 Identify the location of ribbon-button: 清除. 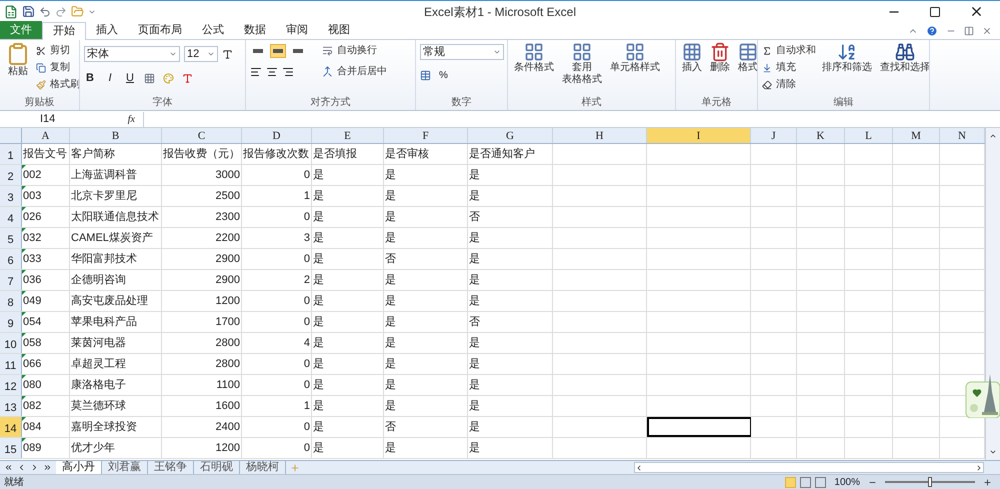
(789, 84).